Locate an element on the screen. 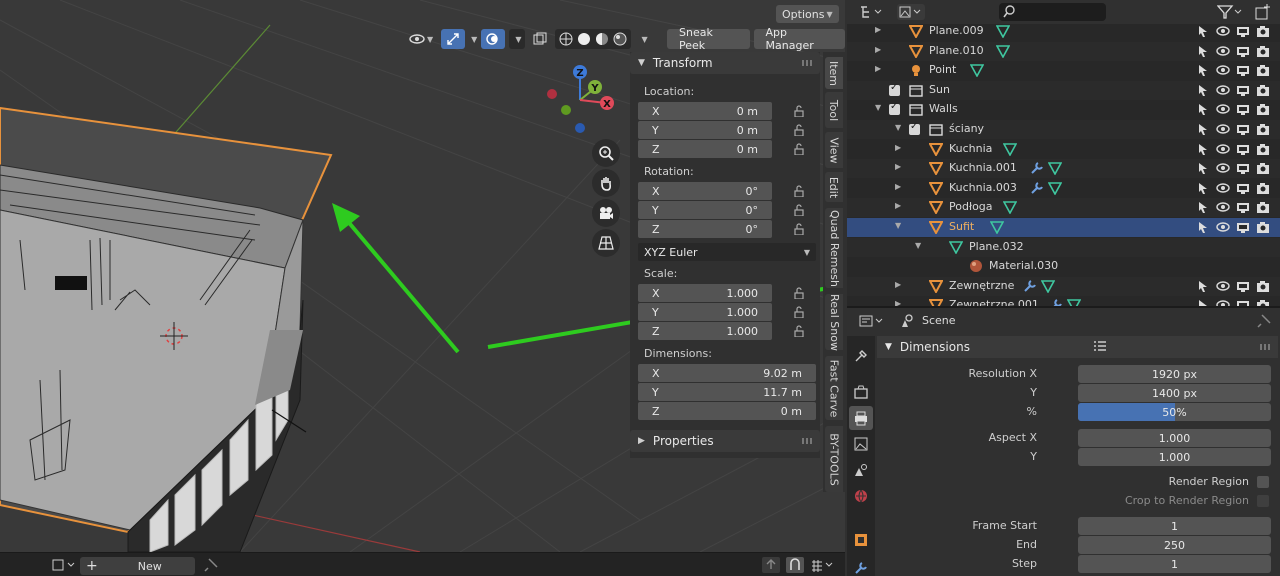  sidebar-tab-0: Item is located at coordinates (834, 73).